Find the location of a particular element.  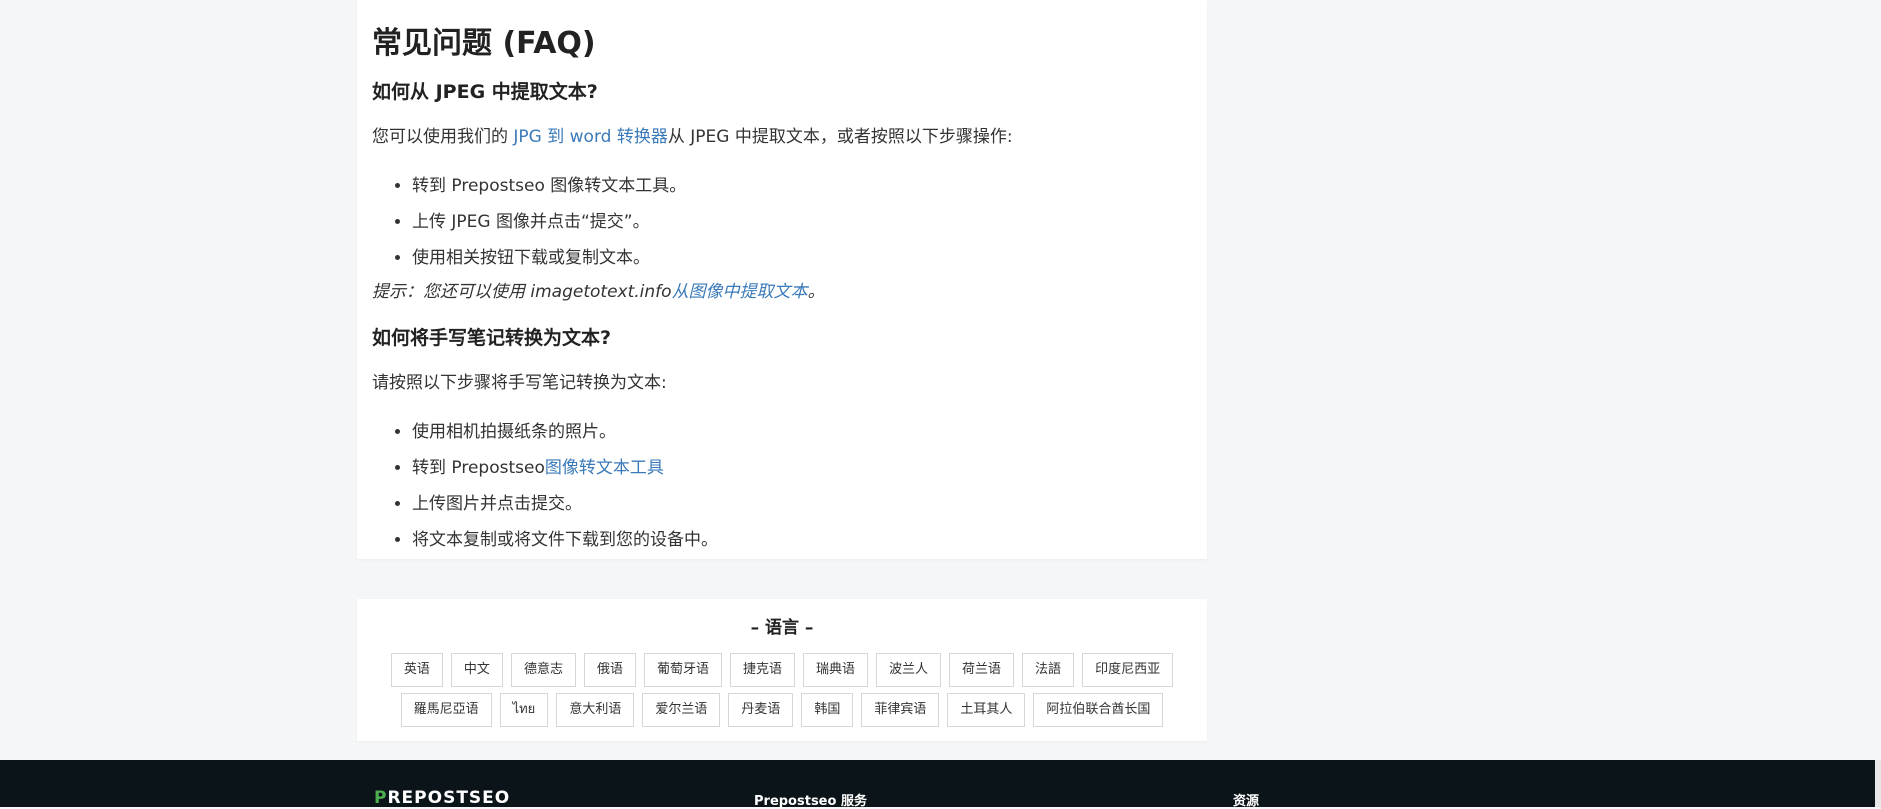

list-item: 转到 Prepostseo图像转文本工具 is located at coordinates (565, 468).